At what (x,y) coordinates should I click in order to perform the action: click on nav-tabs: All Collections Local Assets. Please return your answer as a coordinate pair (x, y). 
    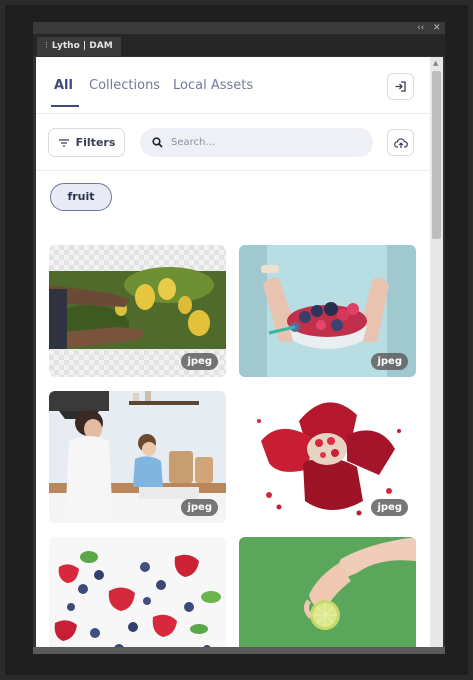
    Looking at the image, I should click on (233, 85).